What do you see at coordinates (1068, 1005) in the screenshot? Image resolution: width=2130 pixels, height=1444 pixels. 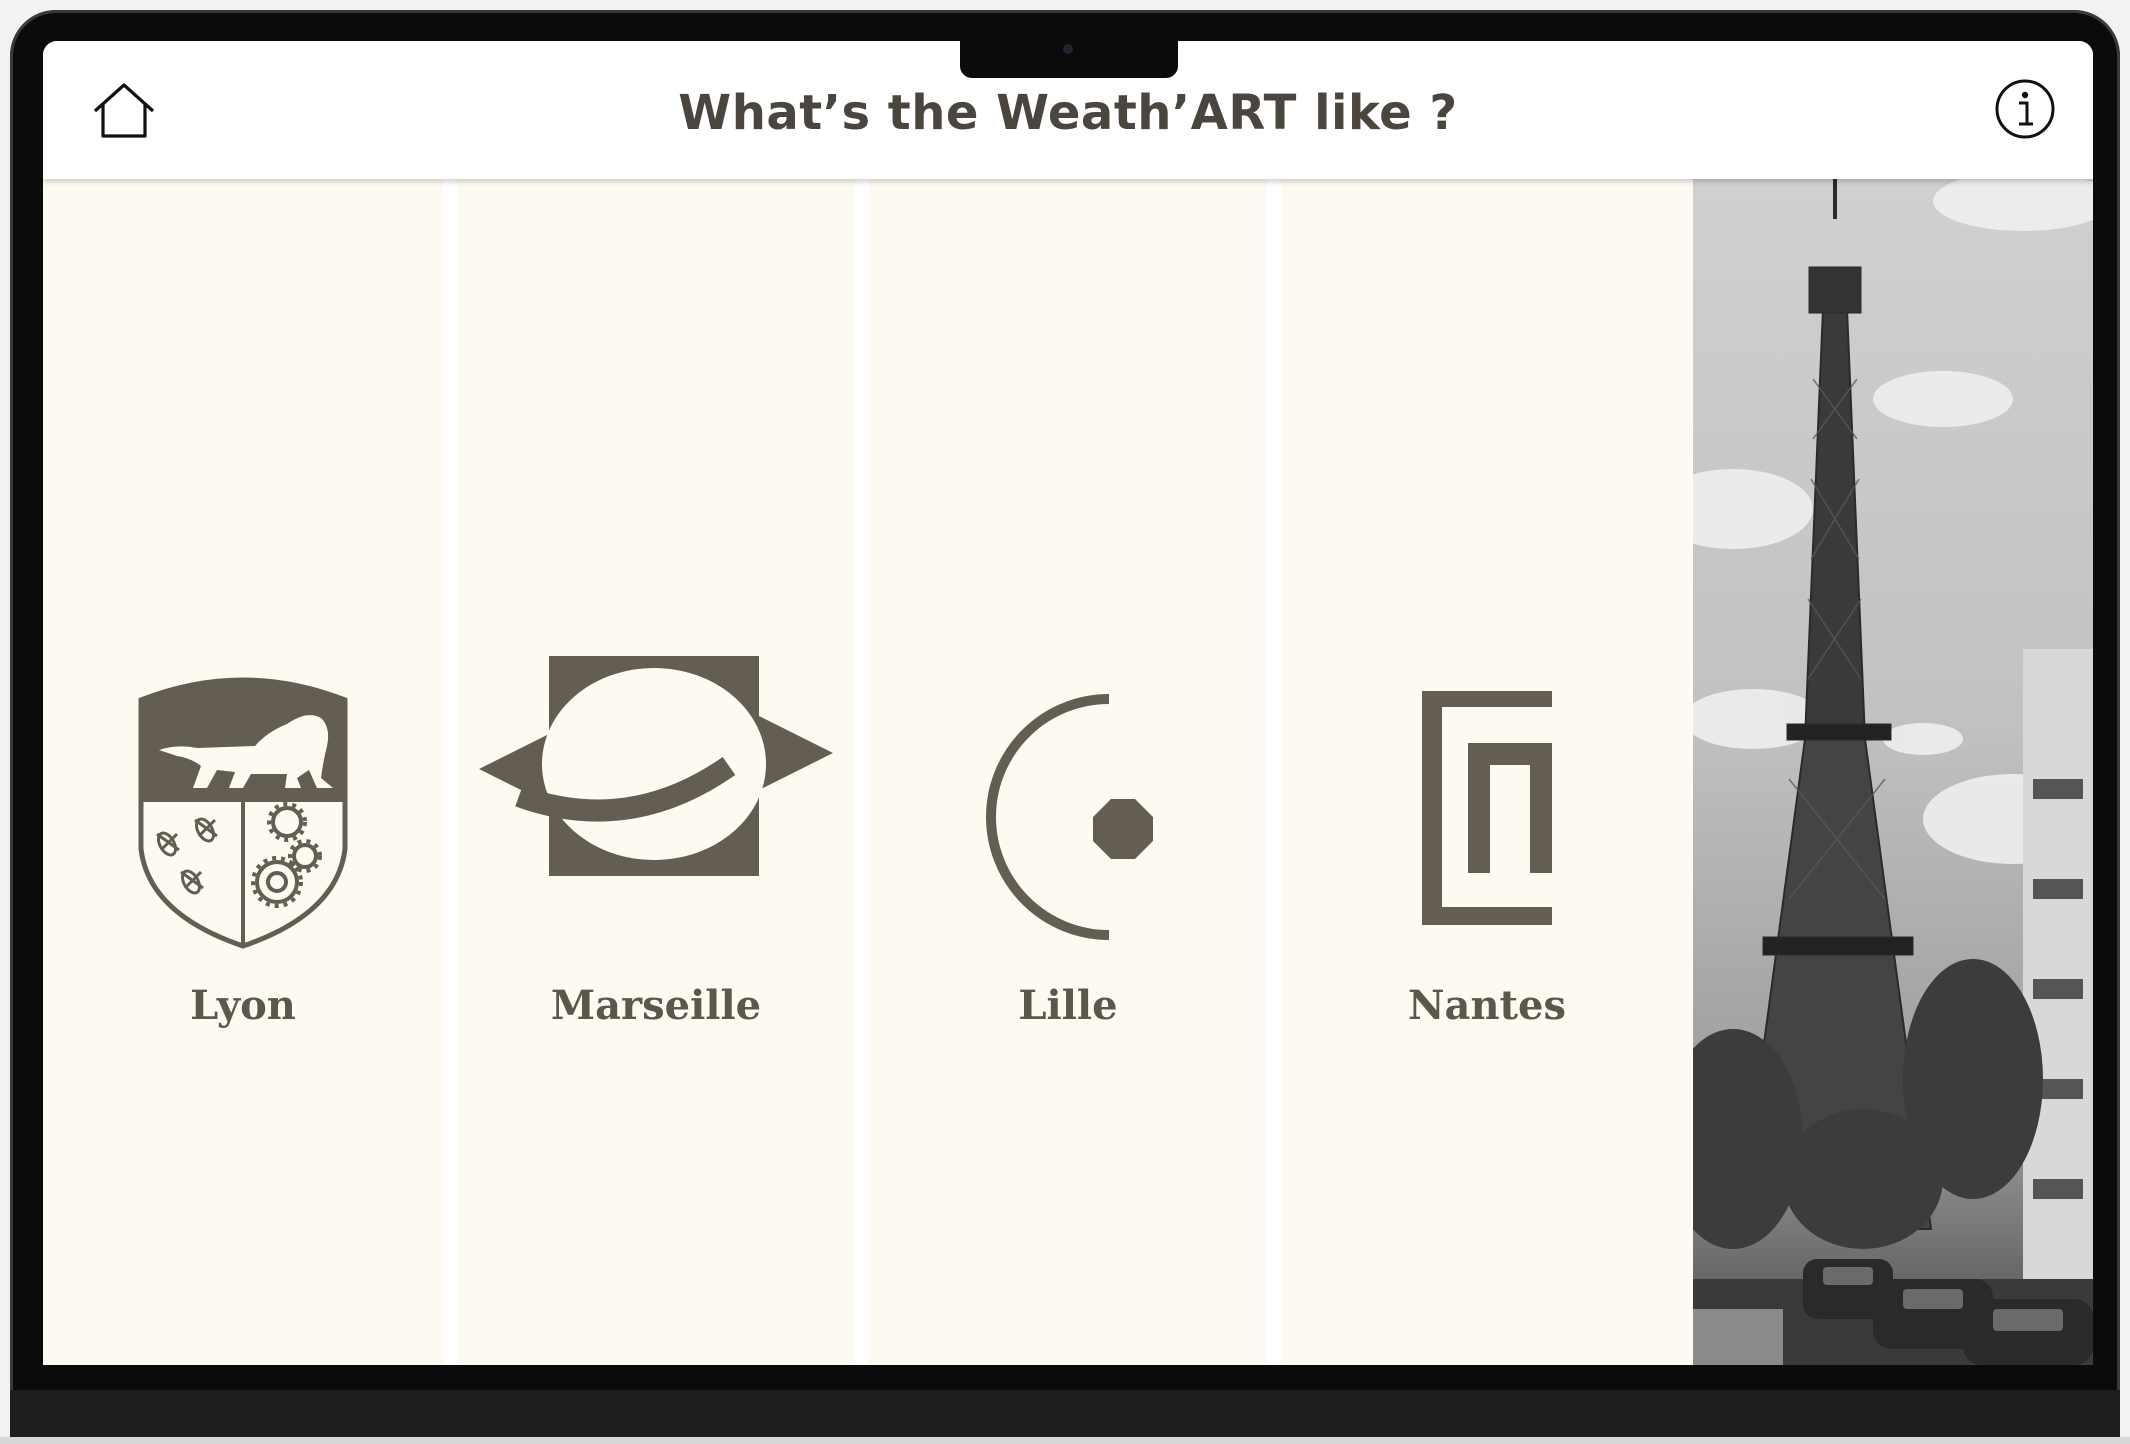 I see `city-label-lille: Lille` at bounding box center [1068, 1005].